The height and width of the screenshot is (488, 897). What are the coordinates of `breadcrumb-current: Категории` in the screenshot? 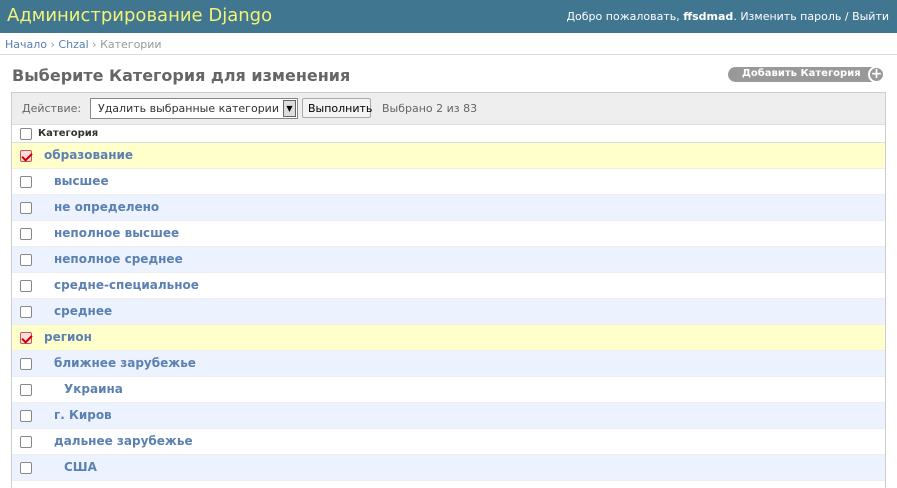 It's located at (131, 44).